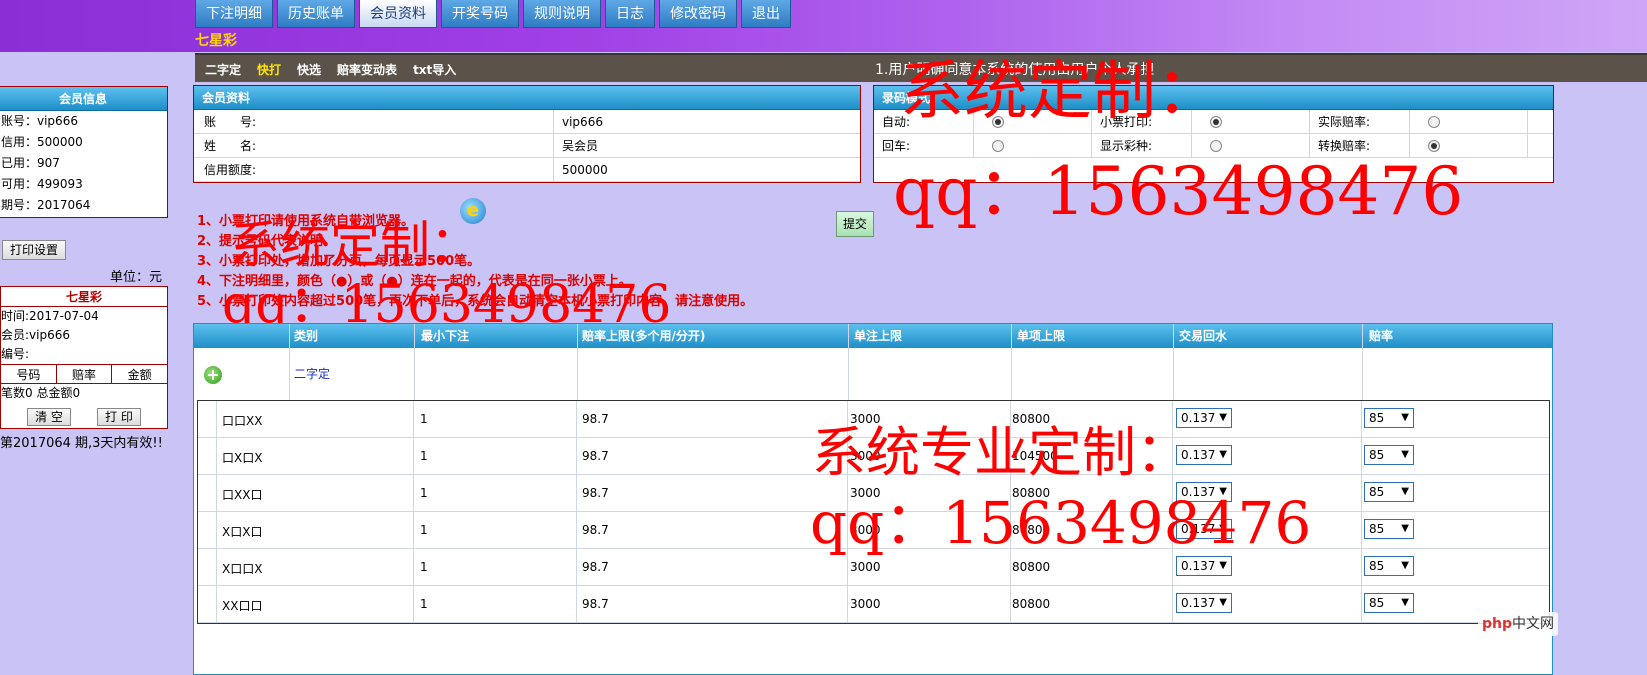  What do you see at coordinates (878, 336) in the screenshot?
I see `column-header: 单注上限` at bounding box center [878, 336].